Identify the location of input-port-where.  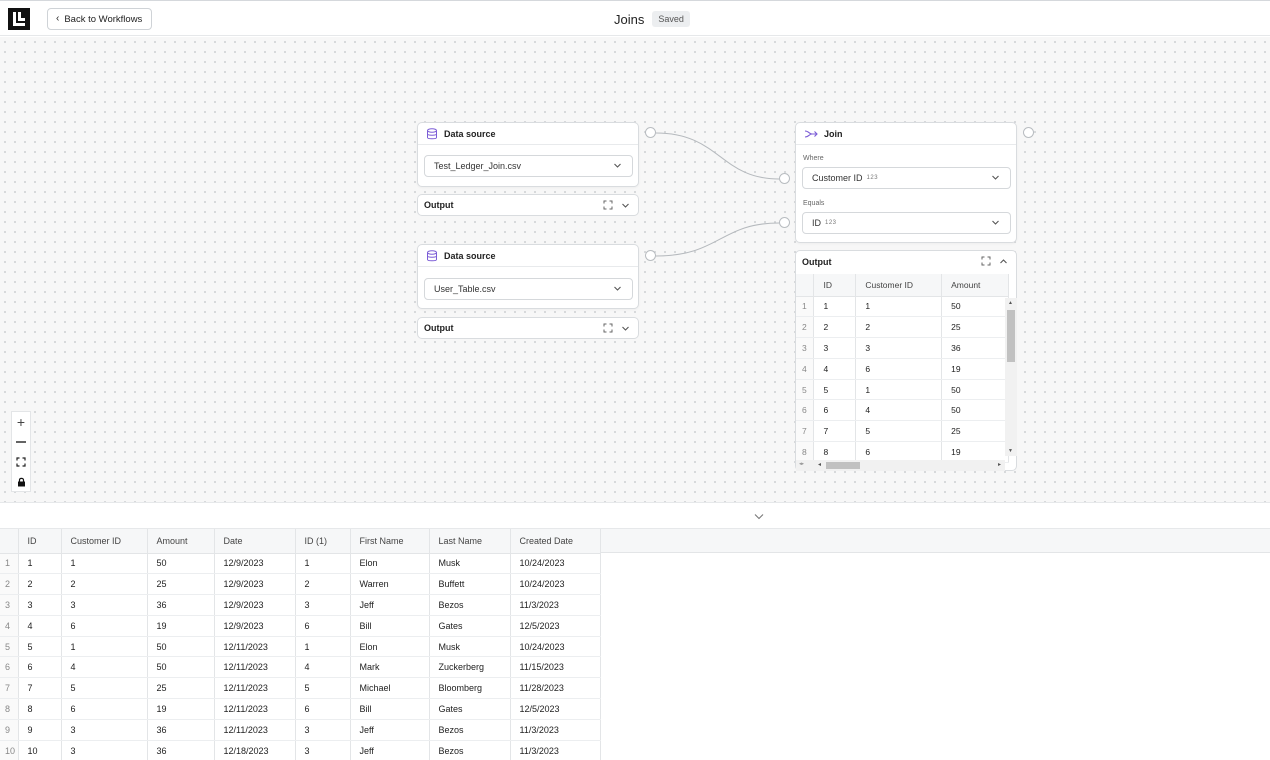
(784, 178).